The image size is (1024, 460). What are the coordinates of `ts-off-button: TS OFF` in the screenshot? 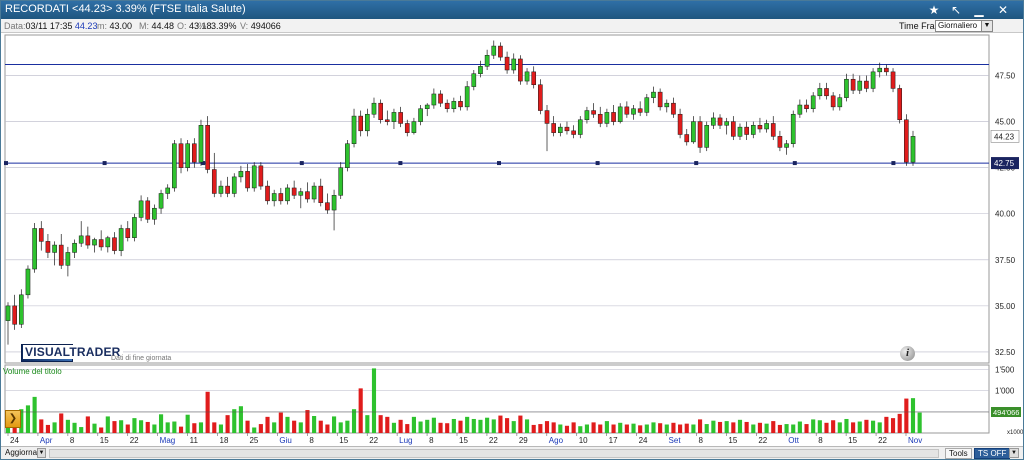 It's located at (992, 453).